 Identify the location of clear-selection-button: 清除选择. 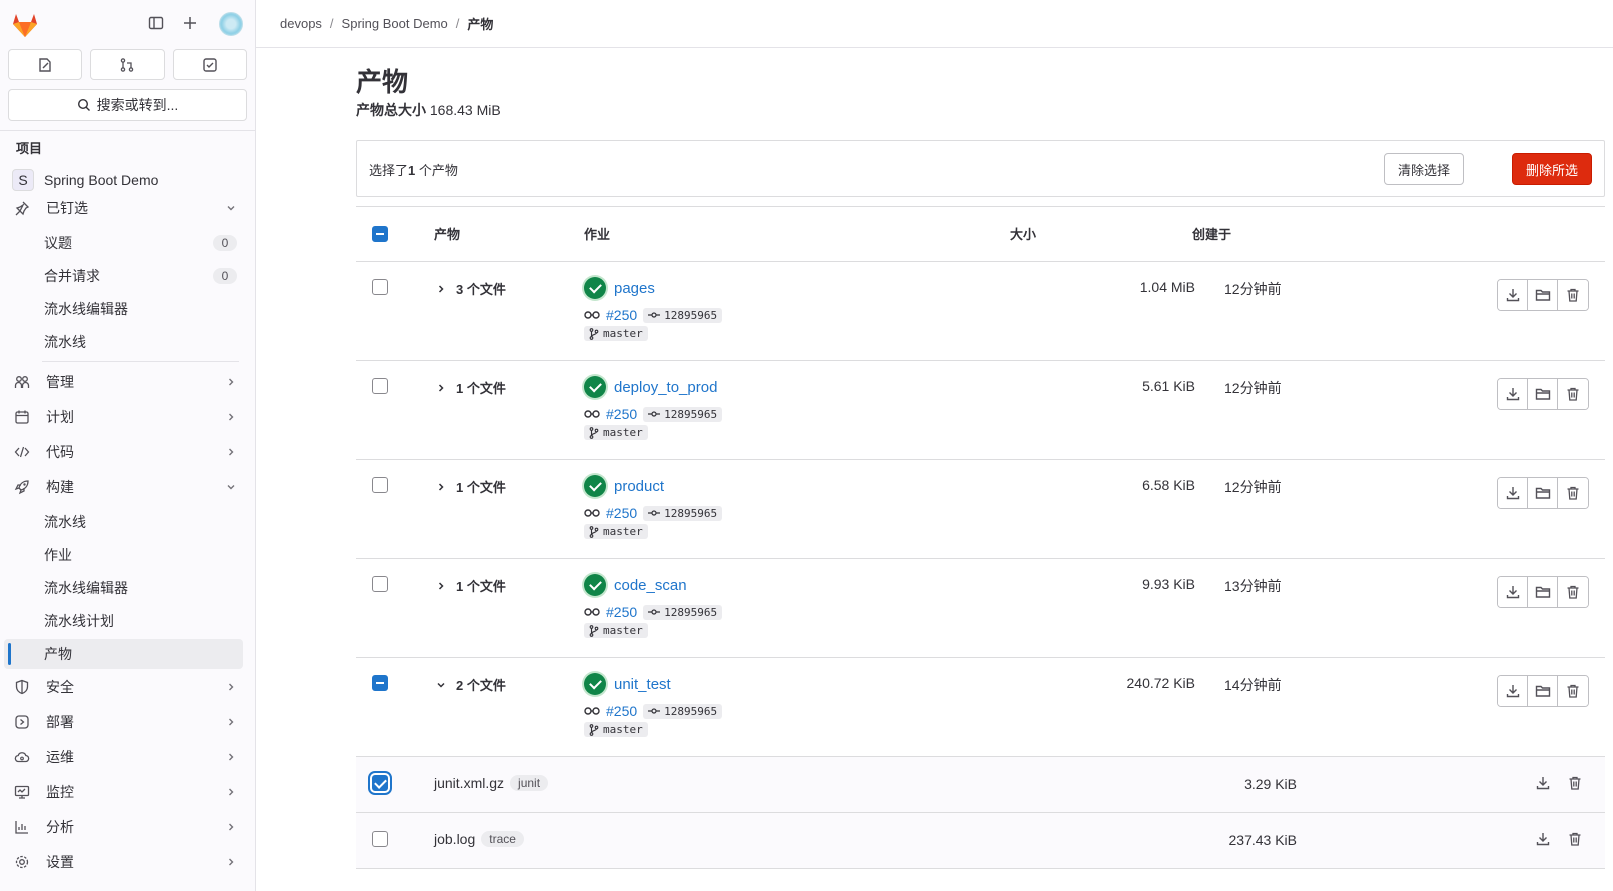
(1424, 169).